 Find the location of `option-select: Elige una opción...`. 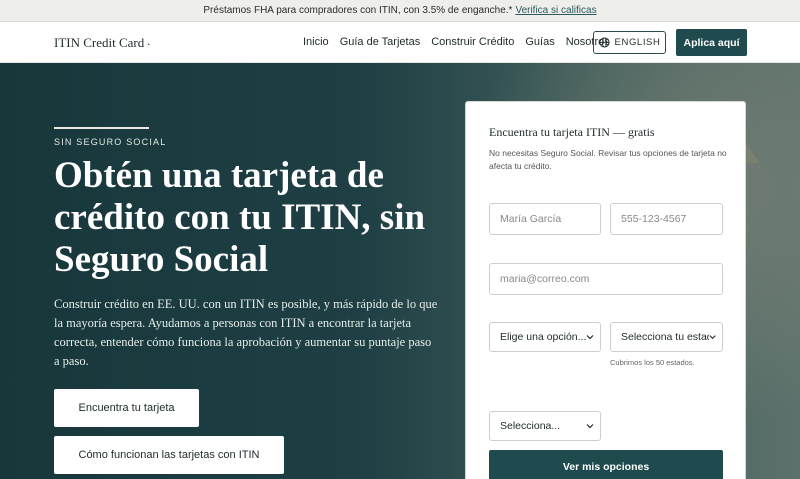

option-select: Elige una opción... is located at coordinates (545, 337).